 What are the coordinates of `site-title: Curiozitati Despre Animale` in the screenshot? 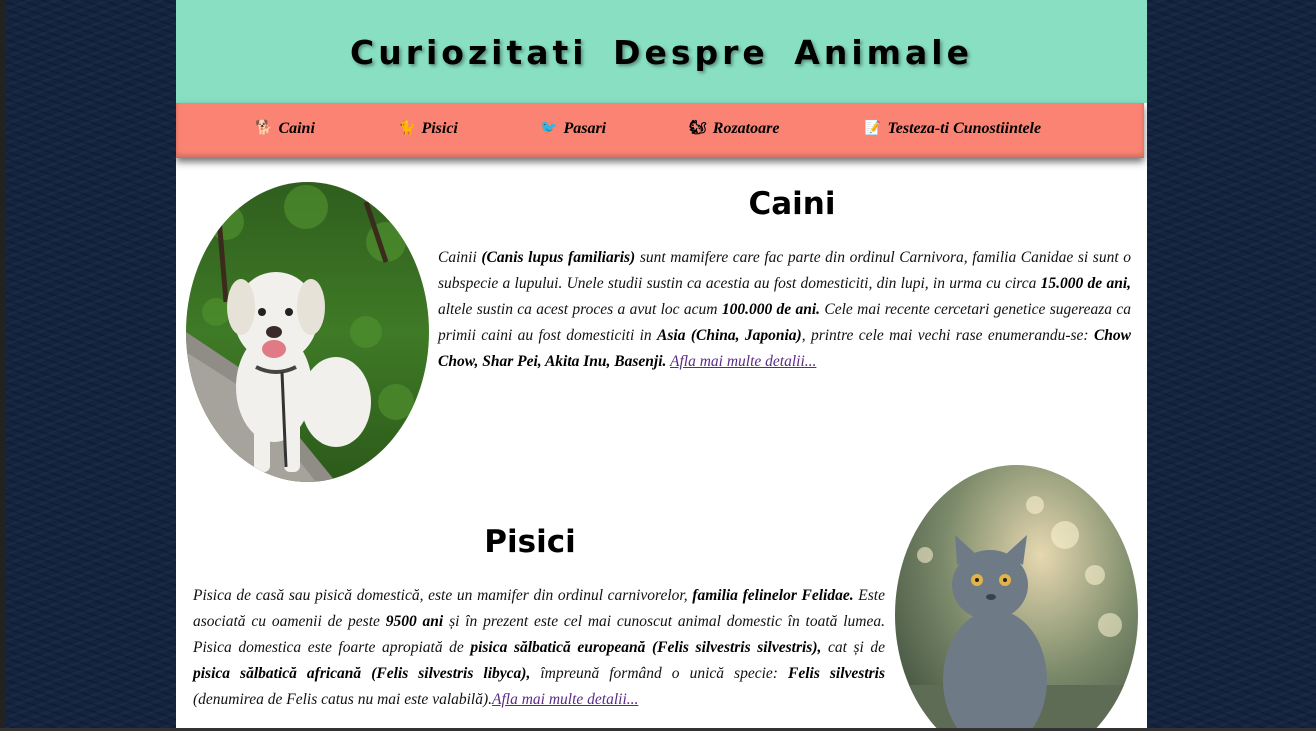 It's located at (661, 52).